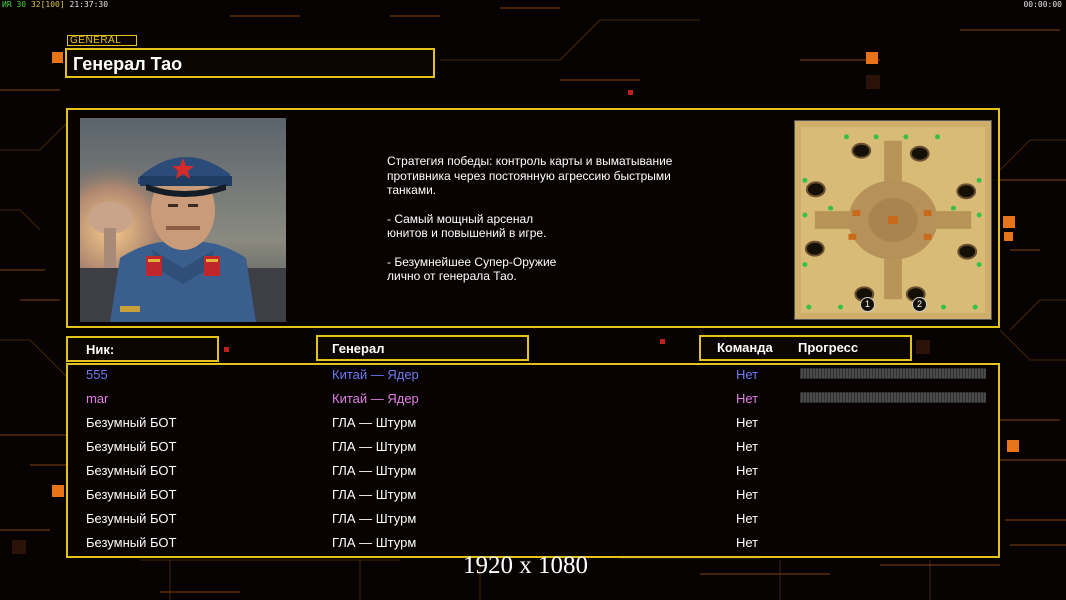  I want to click on start-position-2: 2, so click(919, 304).